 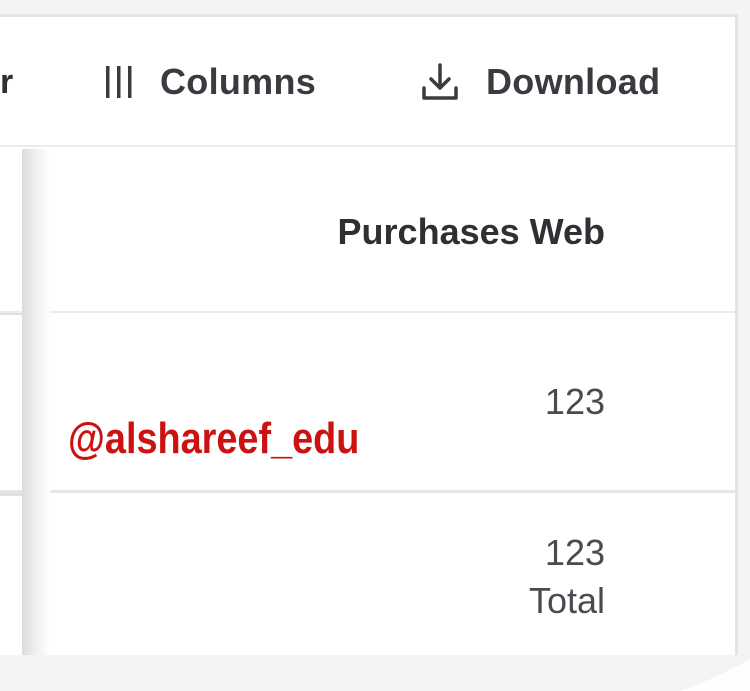 I want to click on columns-button-label: Columns, so click(x=238, y=81).